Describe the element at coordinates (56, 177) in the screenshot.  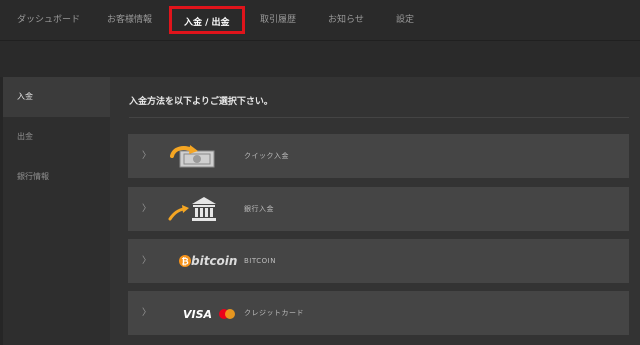
I see `sidebar-item-bank-info: 銀行情報` at that location.